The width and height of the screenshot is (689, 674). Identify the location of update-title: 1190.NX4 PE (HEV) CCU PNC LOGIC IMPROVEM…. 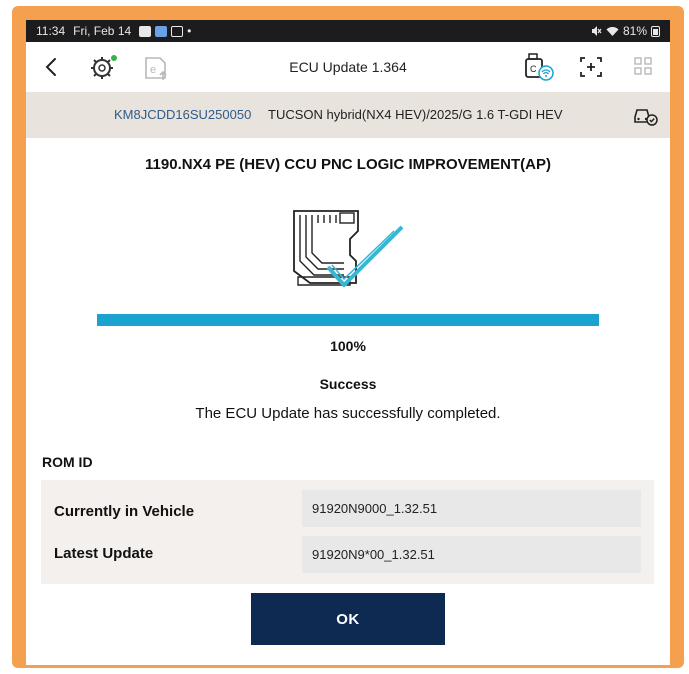
(348, 164).